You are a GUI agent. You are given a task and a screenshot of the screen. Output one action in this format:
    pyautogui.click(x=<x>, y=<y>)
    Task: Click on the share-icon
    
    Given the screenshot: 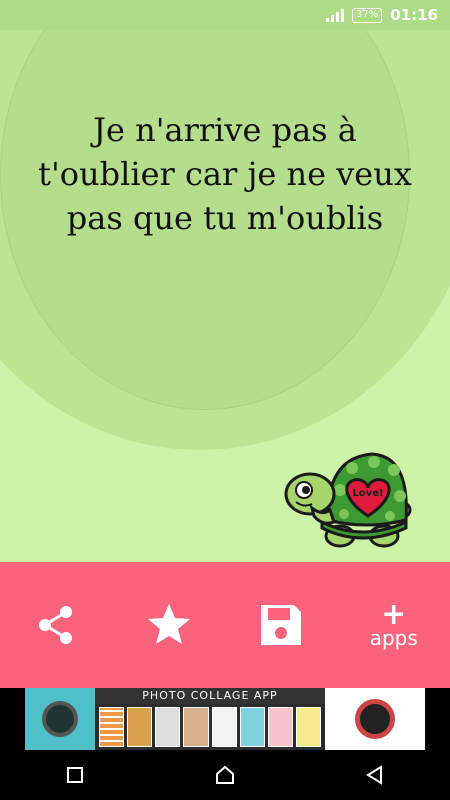 What is the action you would take?
    pyautogui.click(x=56, y=625)
    